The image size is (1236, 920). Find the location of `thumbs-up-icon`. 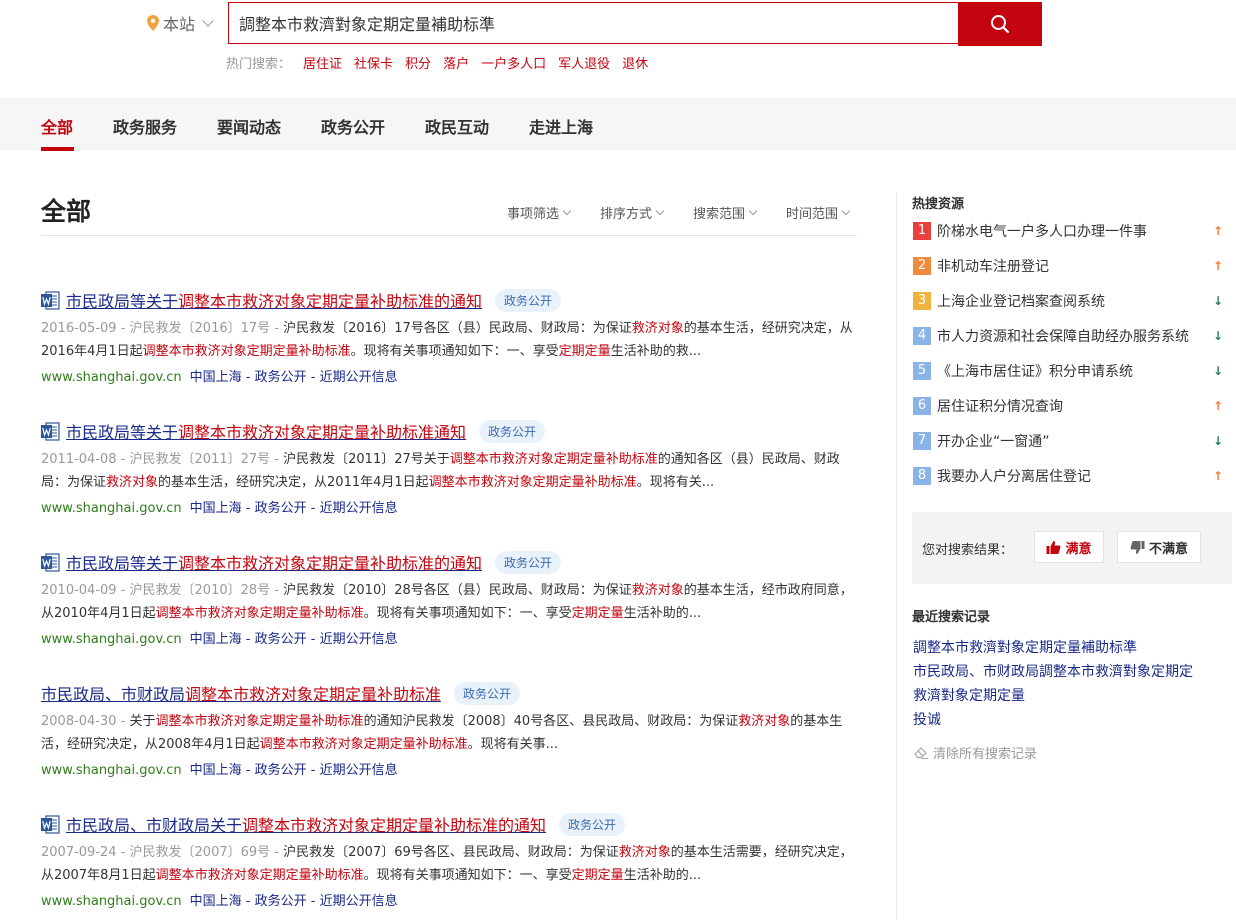

thumbs-up-icon is located at coordinates (1053, 547).